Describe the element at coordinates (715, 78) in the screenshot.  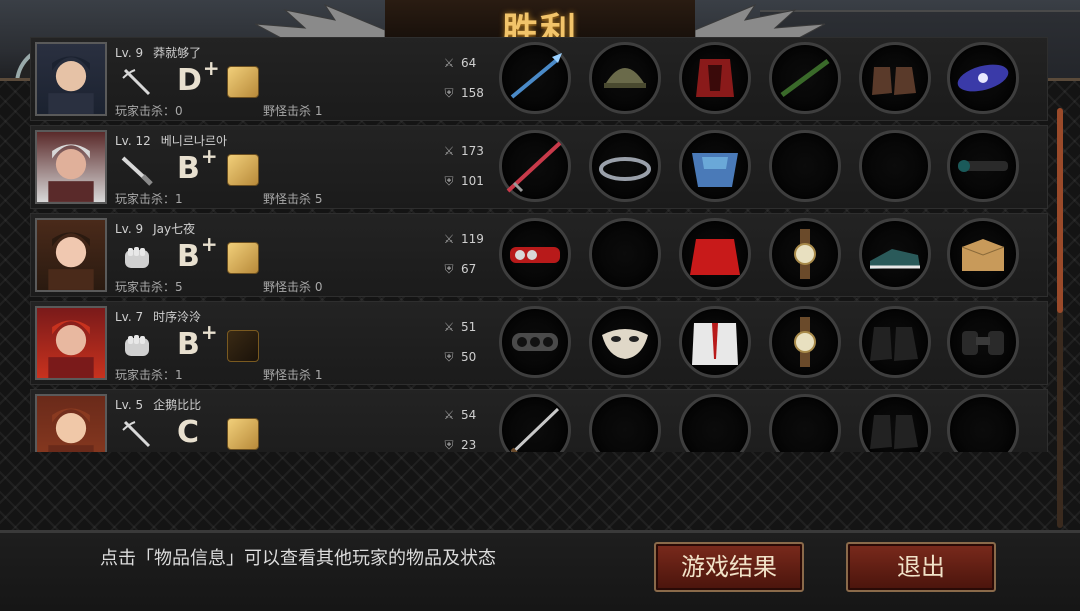
I see `equipment-slot-red-armor-icon` at that location.